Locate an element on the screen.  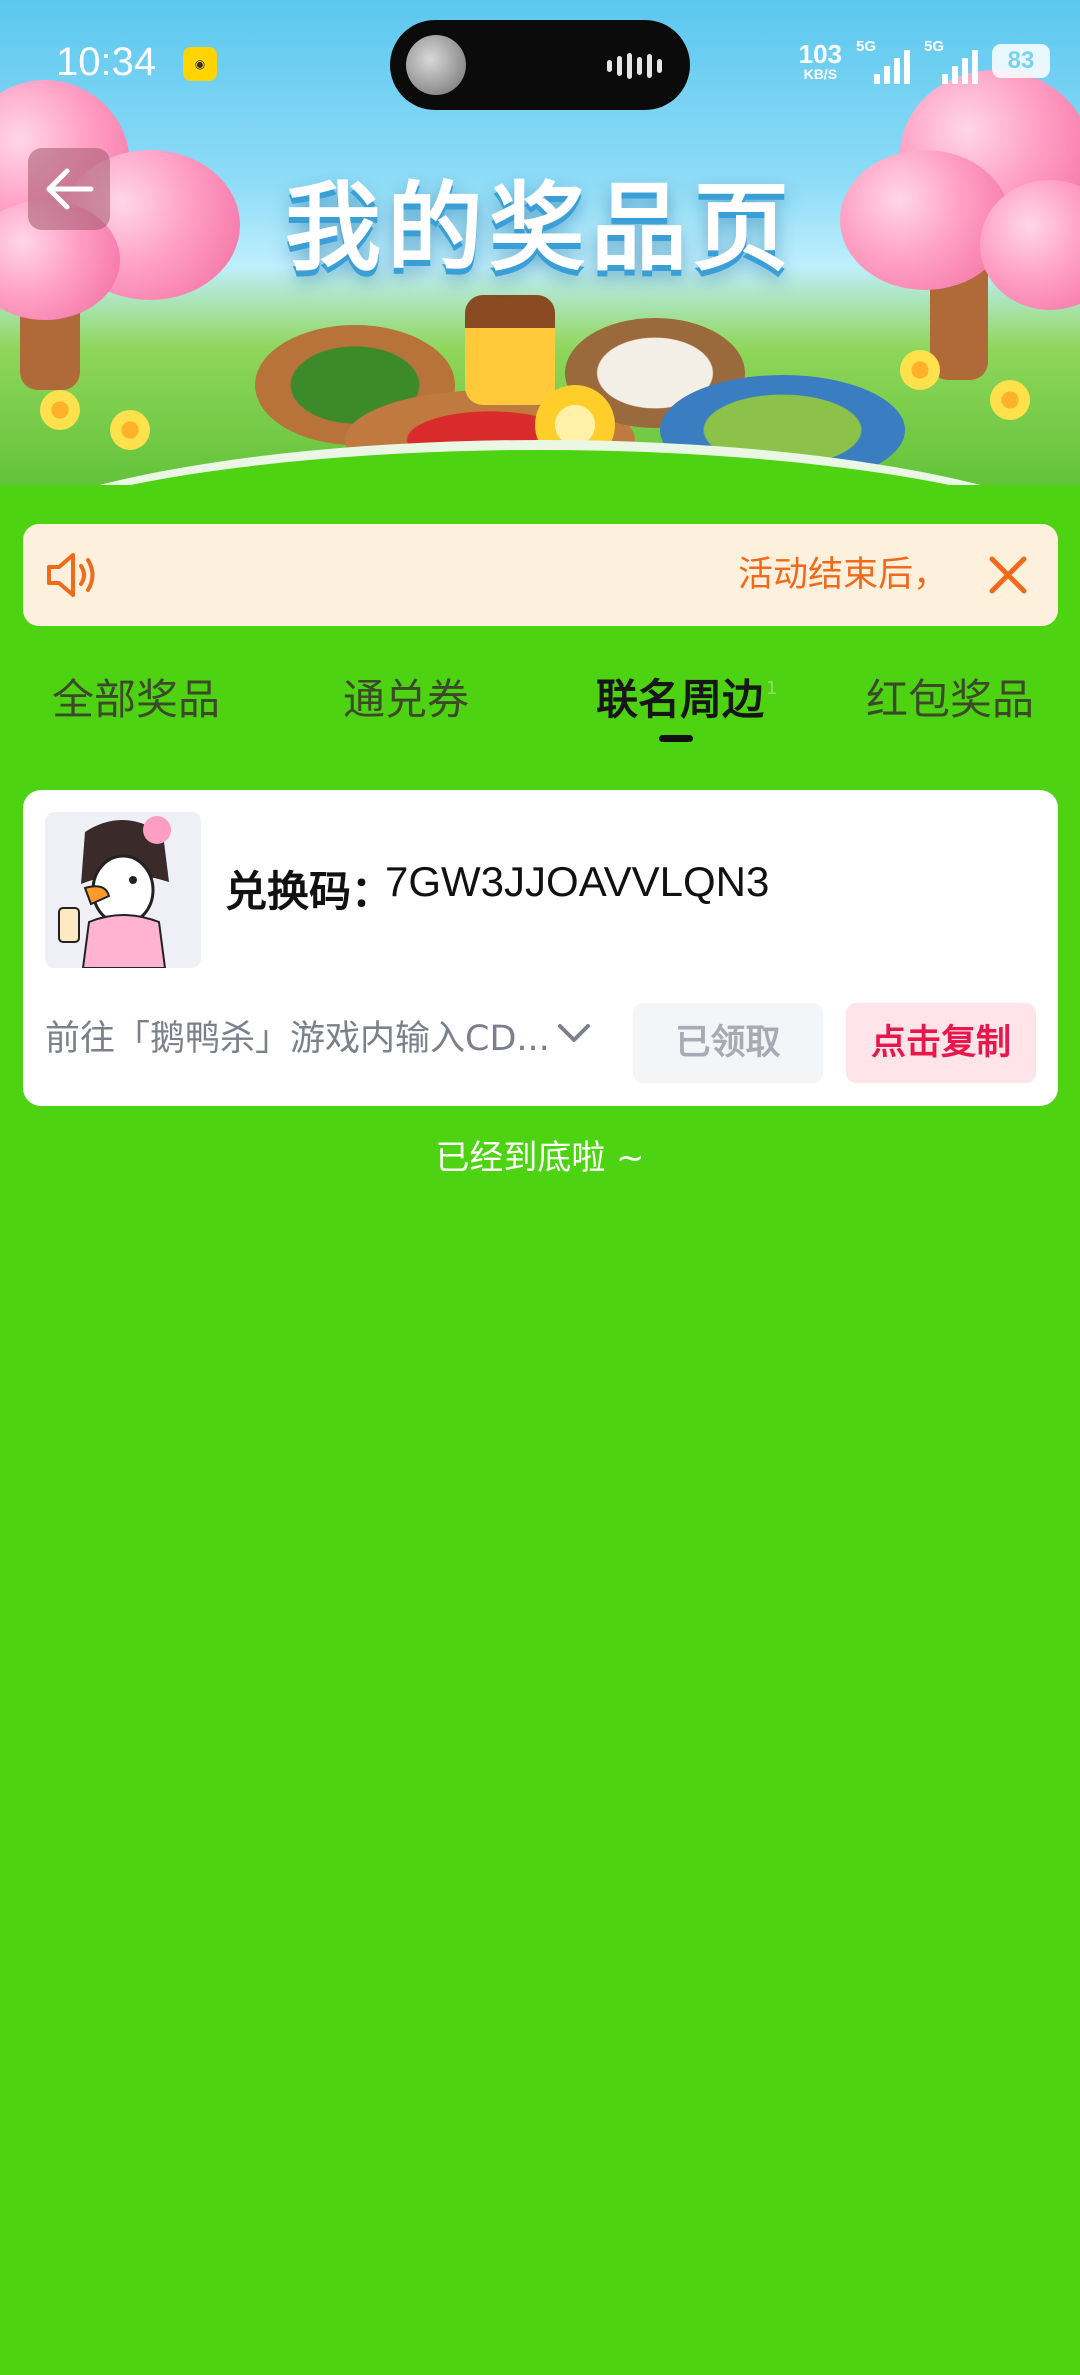
drink-cup is located at coordinates (510, 350).